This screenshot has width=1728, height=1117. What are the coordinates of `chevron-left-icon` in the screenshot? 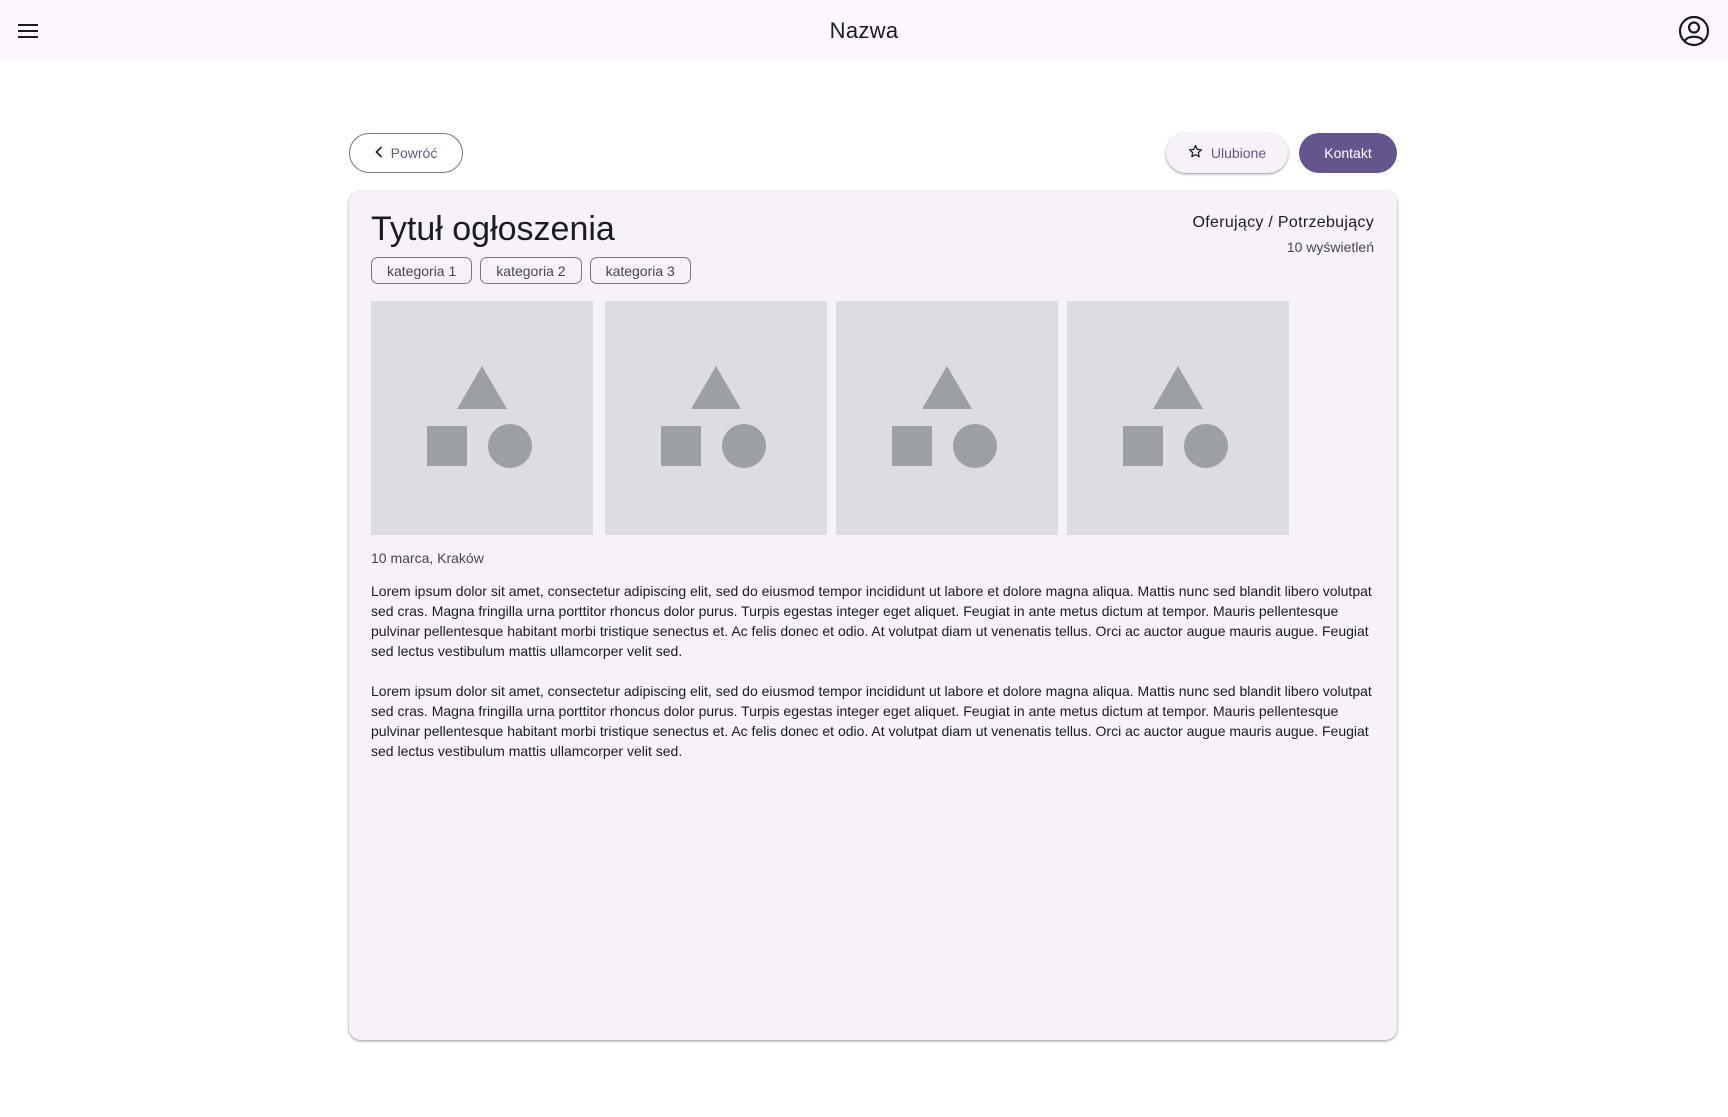 It's located at (379, 153).